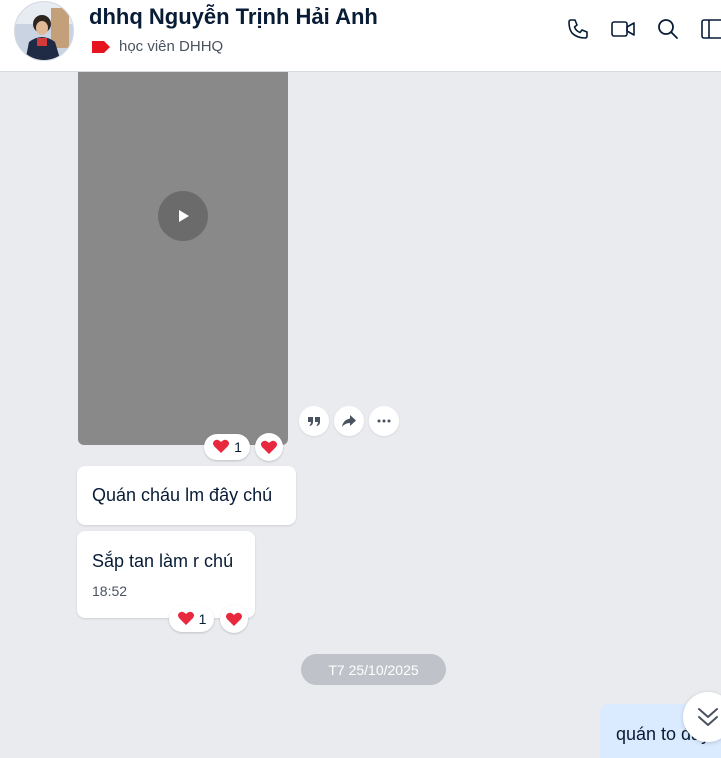  I want to click on message-text: Sắp tan làm r chú, so click(163, 561).